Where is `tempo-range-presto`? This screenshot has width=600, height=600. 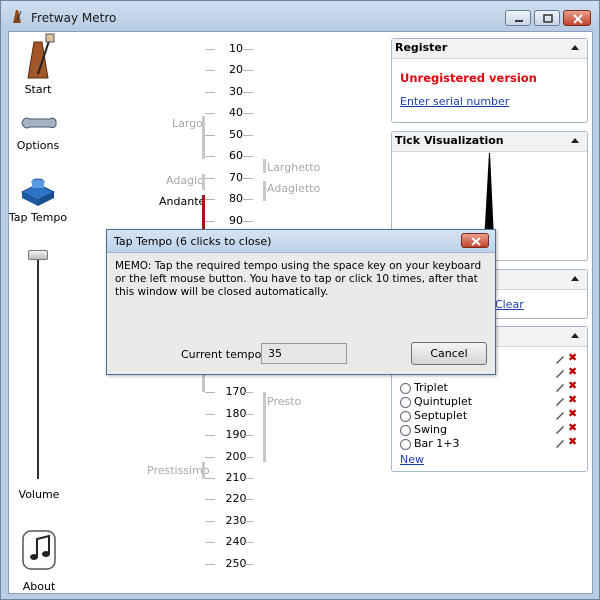
tempo-range-presto is located at coordinates (264, 427).